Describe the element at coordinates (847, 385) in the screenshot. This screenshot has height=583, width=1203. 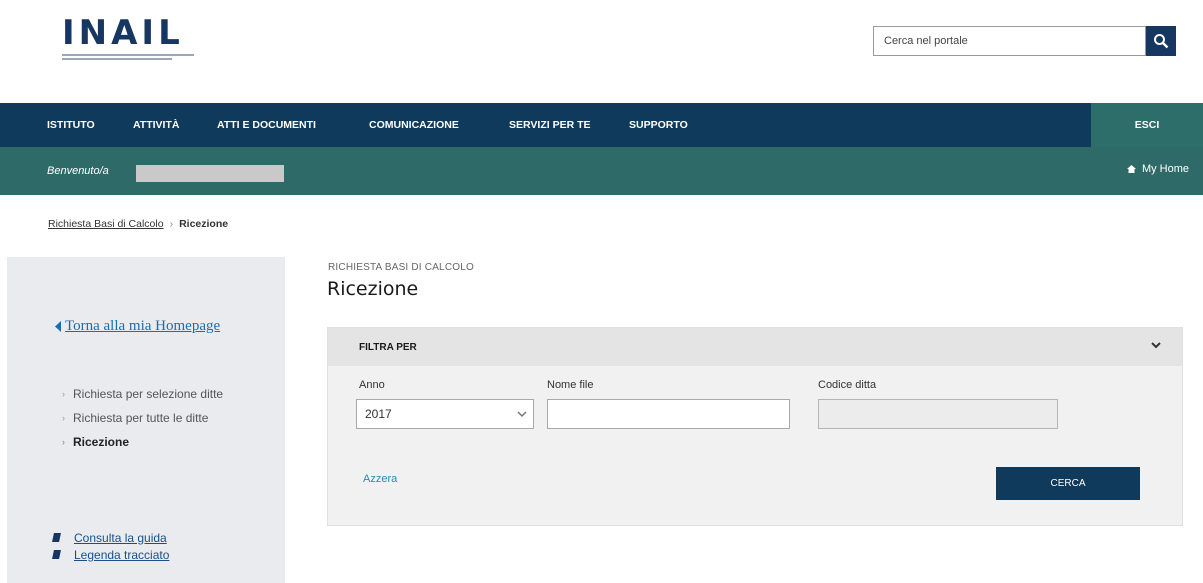
I see `codice-ditta-label: Codice ditta` at that location.